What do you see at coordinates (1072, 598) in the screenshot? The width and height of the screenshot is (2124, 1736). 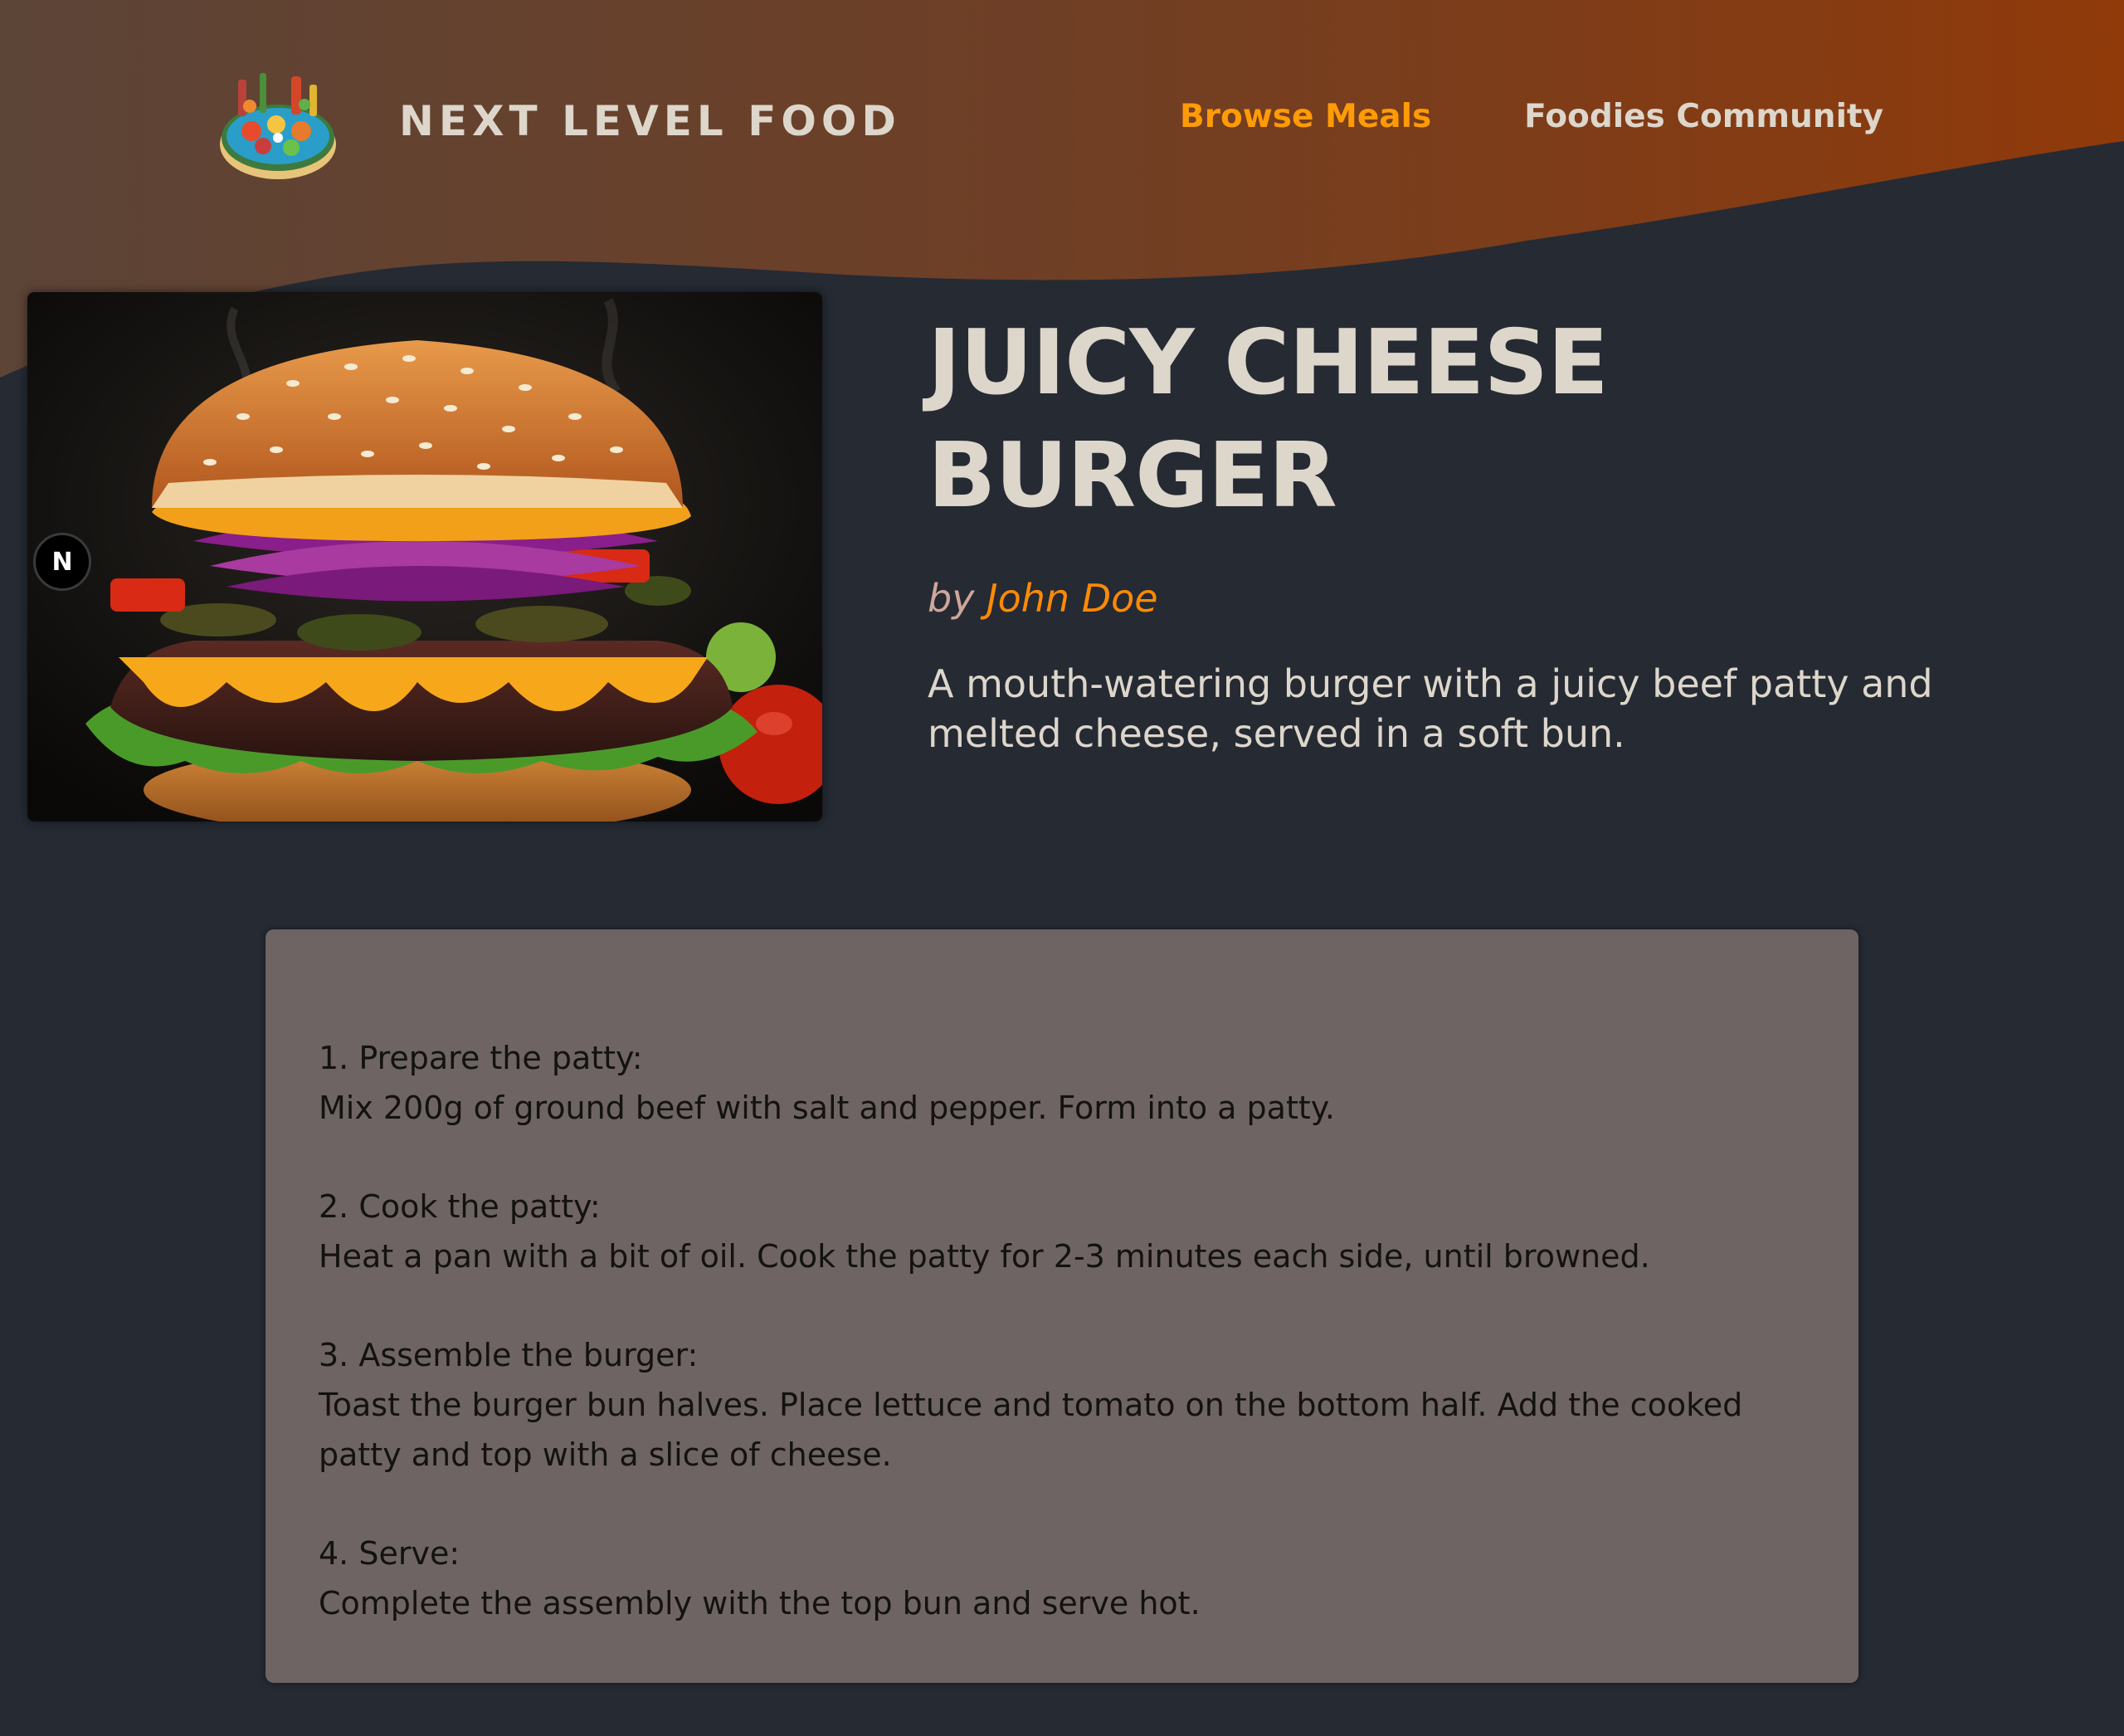 I see `creator-link: John Doe` at bounding box center [1072, 598].